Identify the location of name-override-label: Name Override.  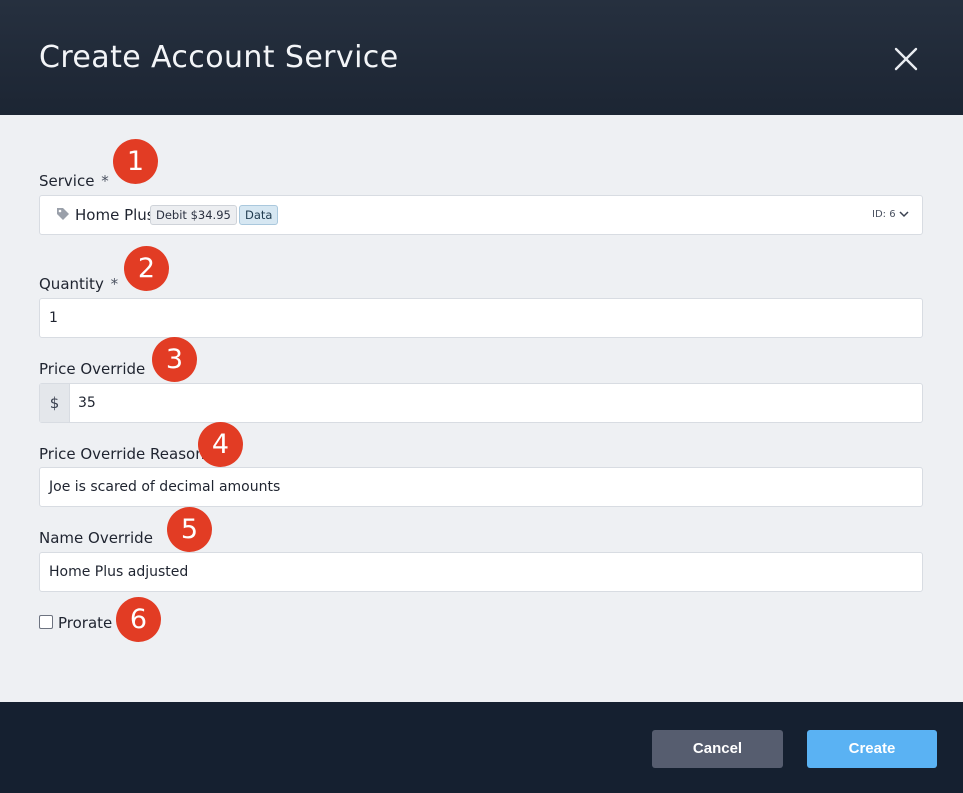
(96, 538).